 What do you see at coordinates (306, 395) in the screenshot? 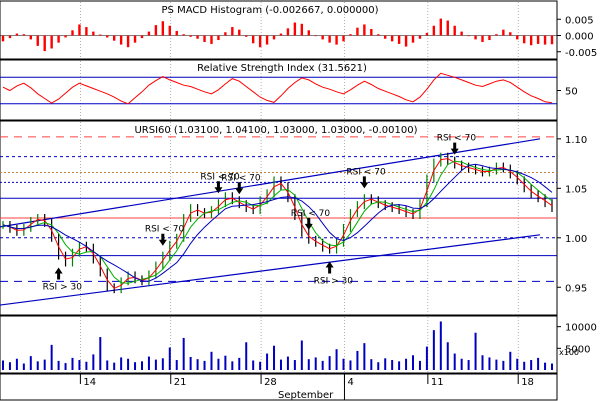
I see `x-axis-month-label: September` at bounding box center [306, 395].